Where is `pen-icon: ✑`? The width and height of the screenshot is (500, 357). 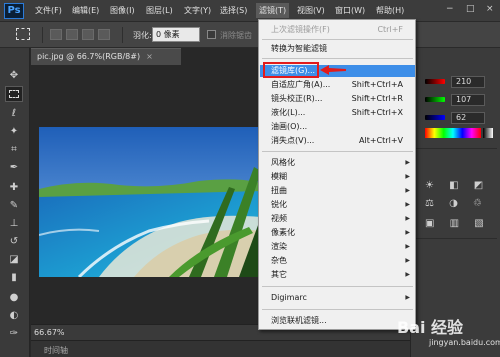
pen-icon: ✑ is located at coordinates (14, 334).